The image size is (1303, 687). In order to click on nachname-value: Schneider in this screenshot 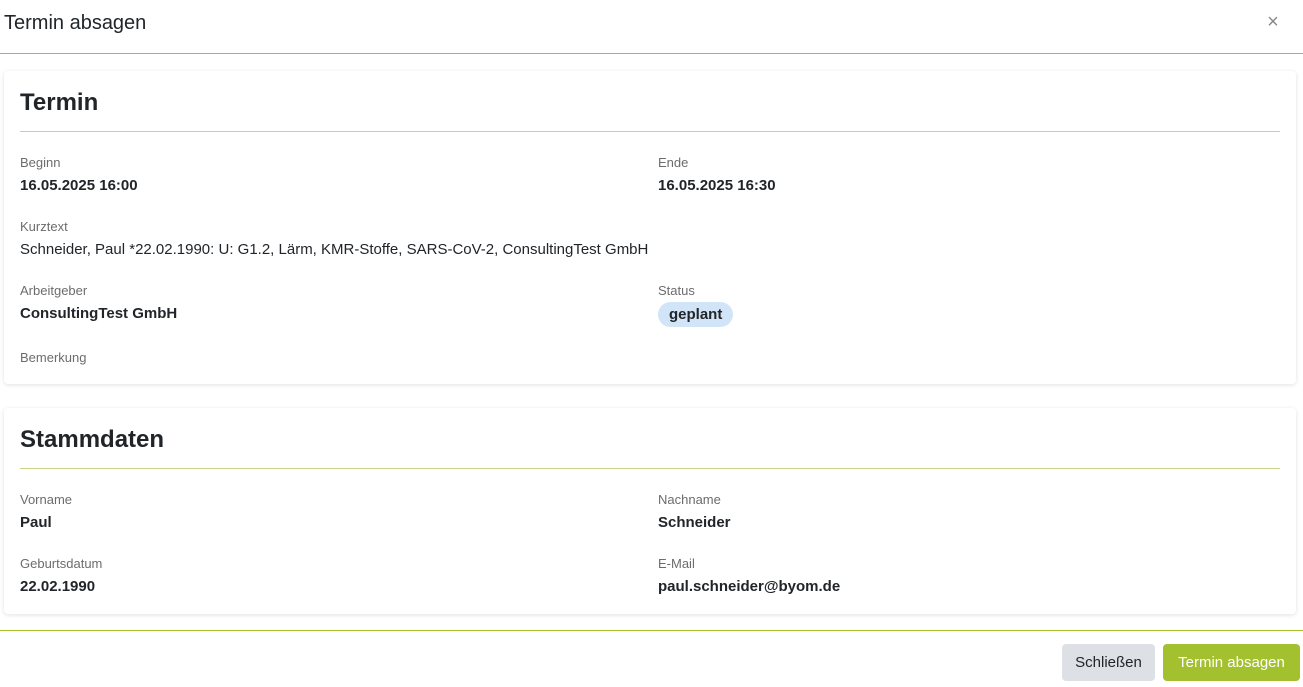, I will do `click(694, 522)`.